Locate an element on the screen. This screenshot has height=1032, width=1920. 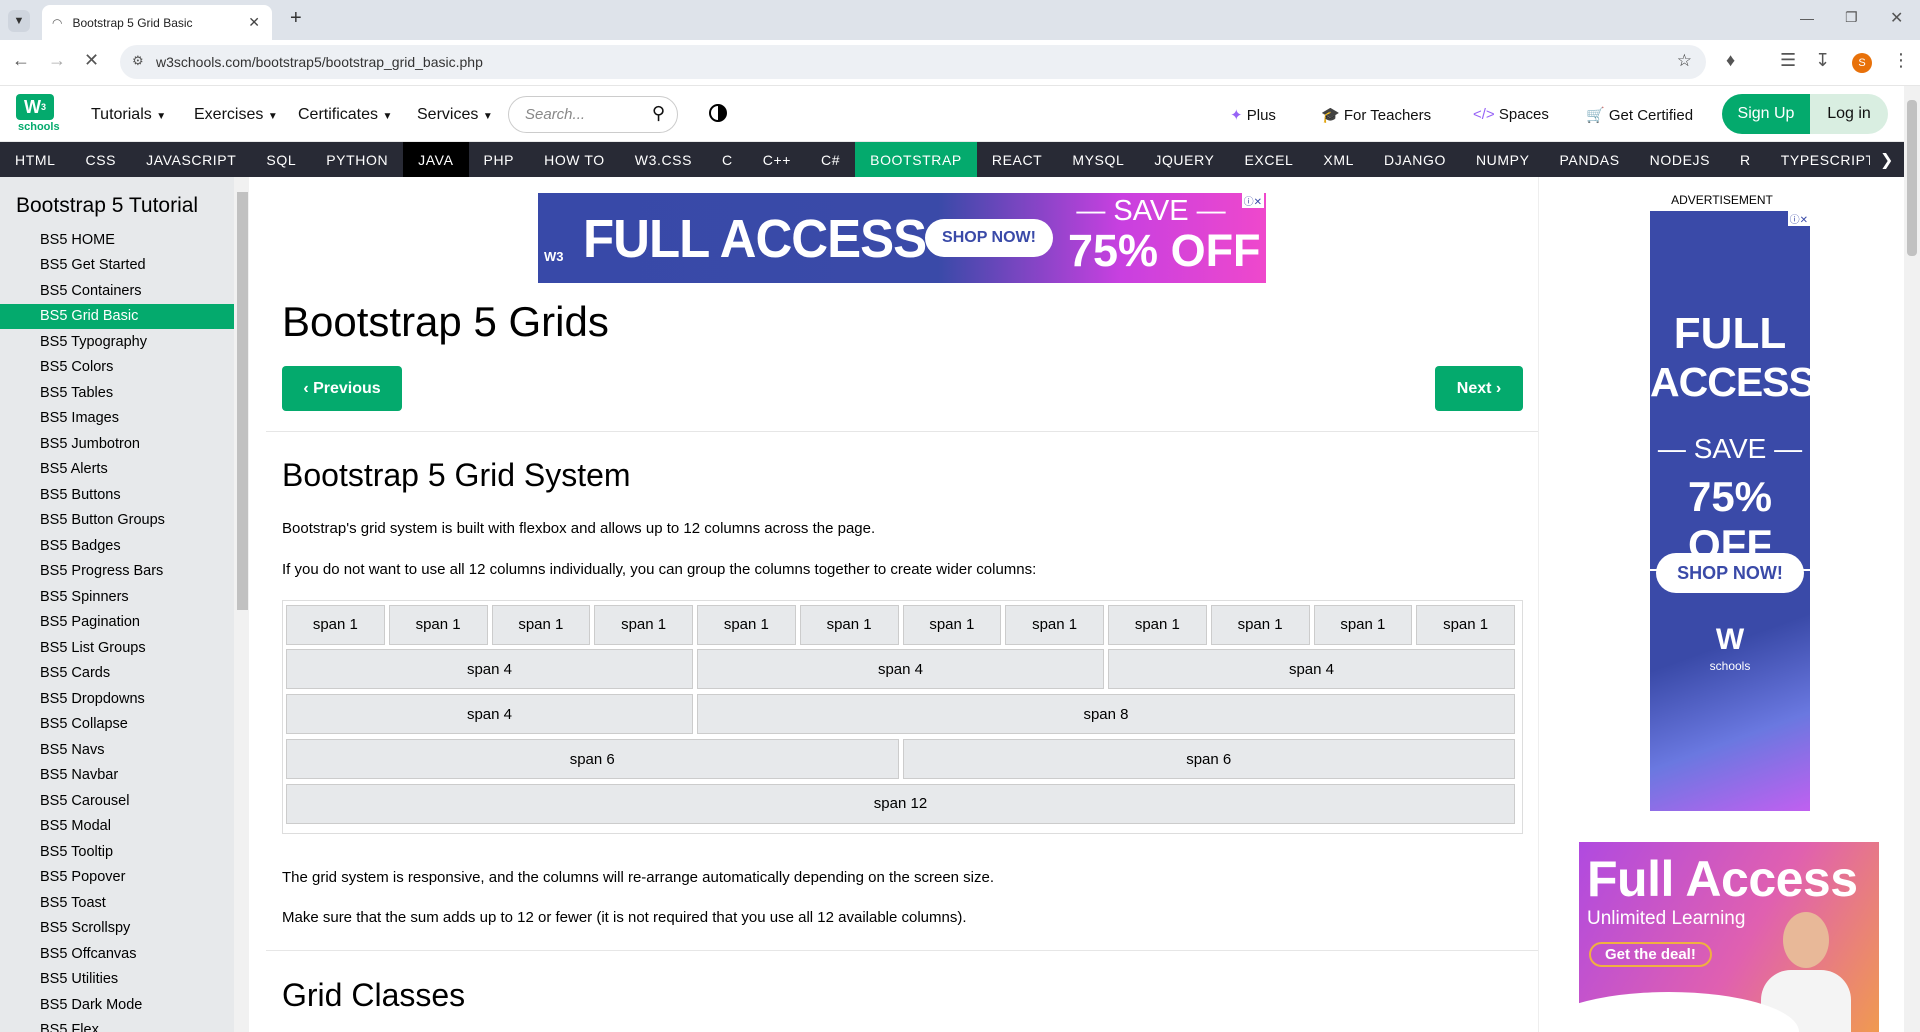
sidebar-item: BS5 Badges is located at coordinates (117, 546).